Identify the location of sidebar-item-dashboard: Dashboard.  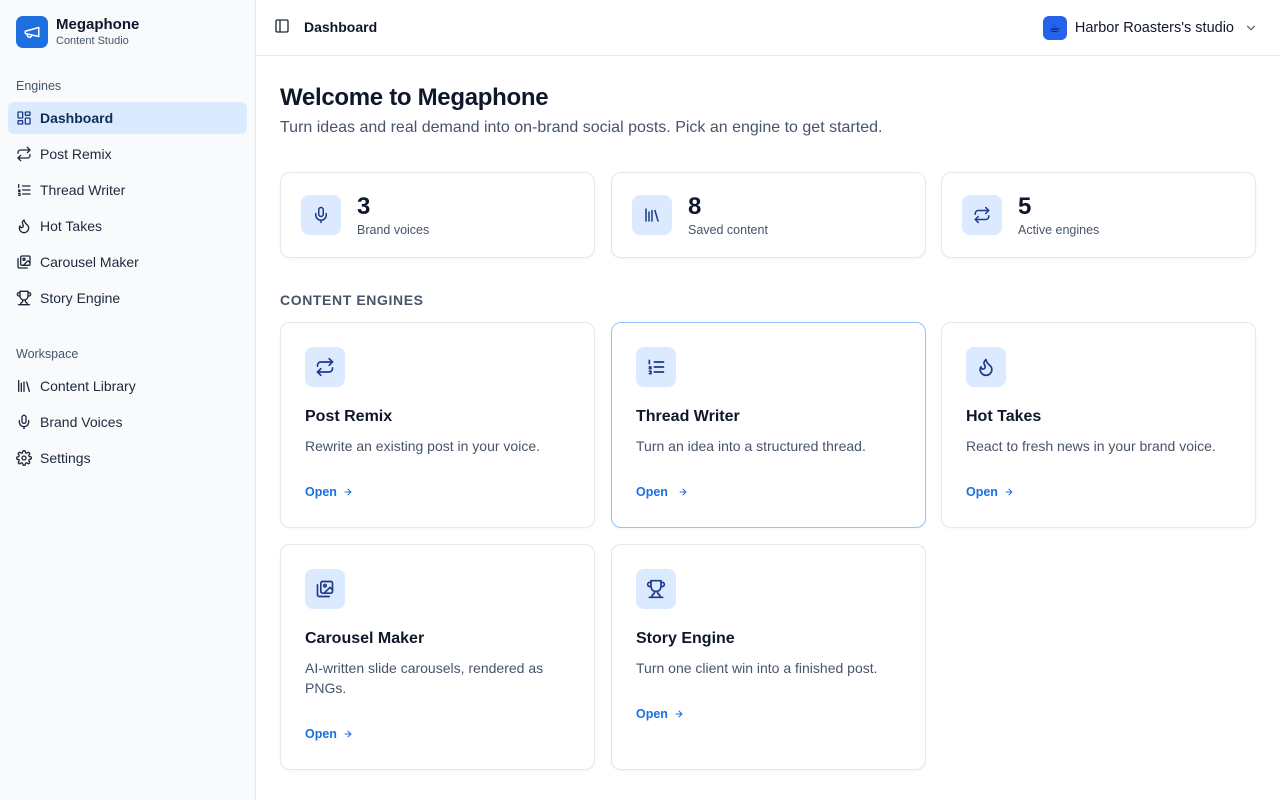
(127, 118).